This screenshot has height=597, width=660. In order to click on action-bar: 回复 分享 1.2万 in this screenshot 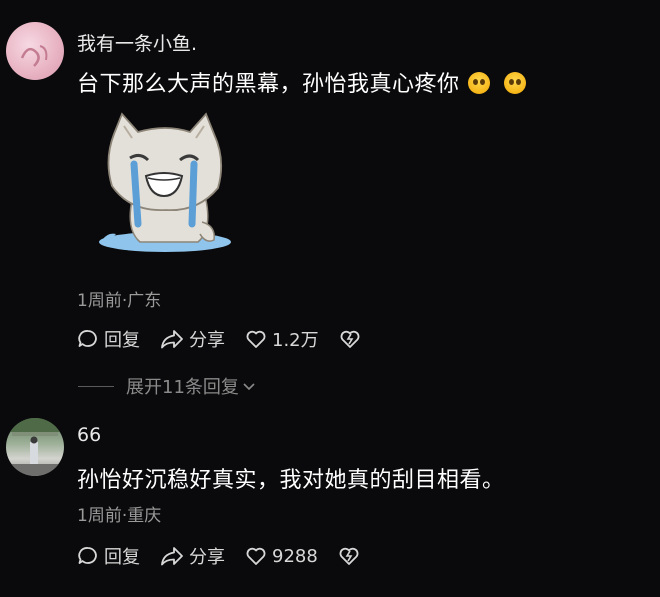, I will do `click(231, 339)`.